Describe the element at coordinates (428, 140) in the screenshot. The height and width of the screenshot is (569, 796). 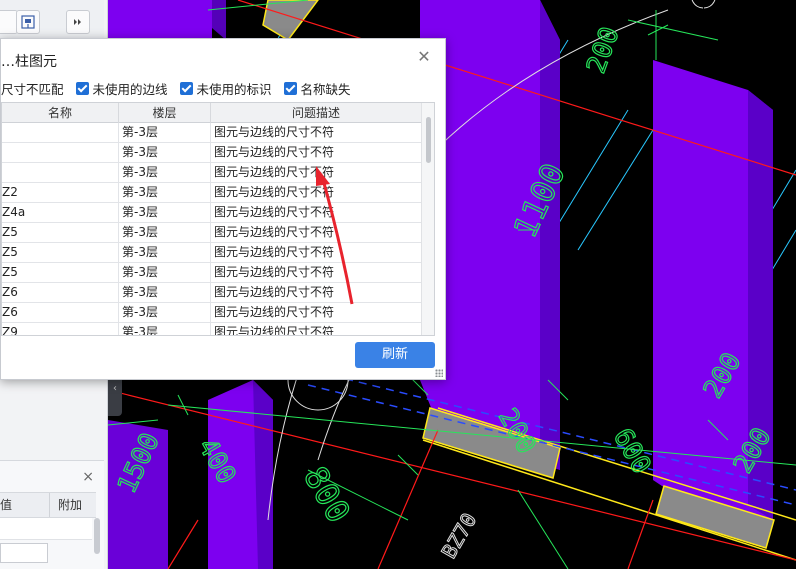
I see `scrollbar-thumb` at that location.